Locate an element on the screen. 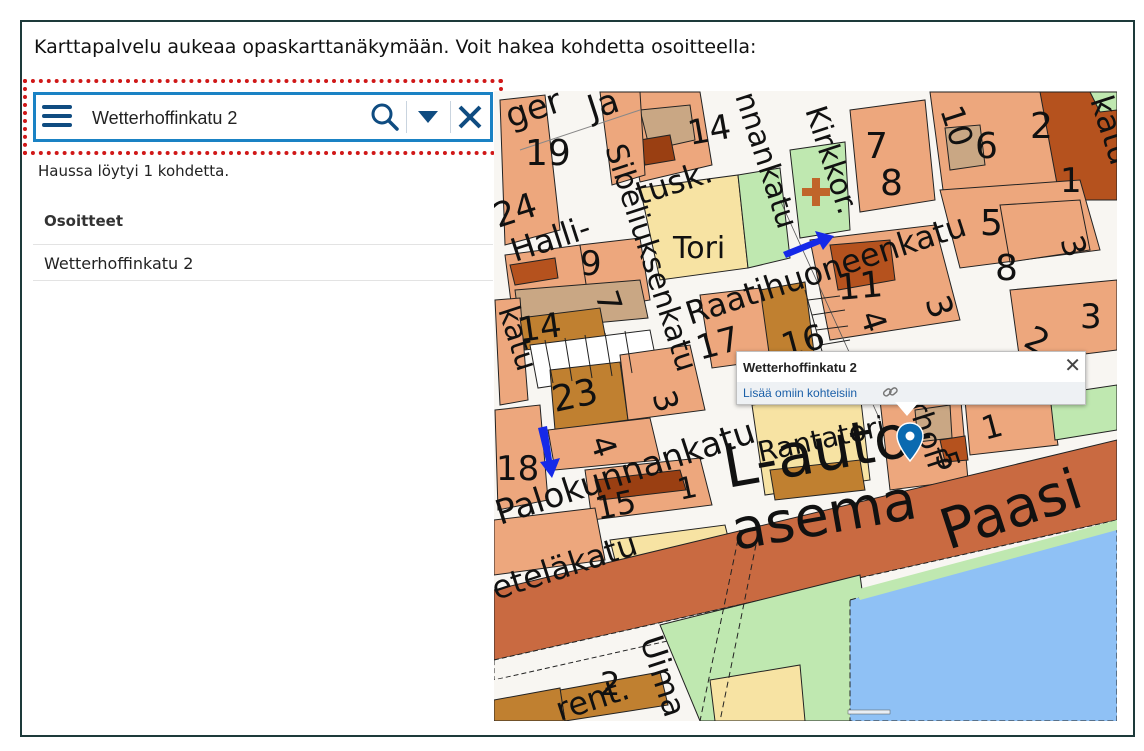  add-to-favorites-link: Lisää omiin kohteisiin is located at coordinates (800, 393).